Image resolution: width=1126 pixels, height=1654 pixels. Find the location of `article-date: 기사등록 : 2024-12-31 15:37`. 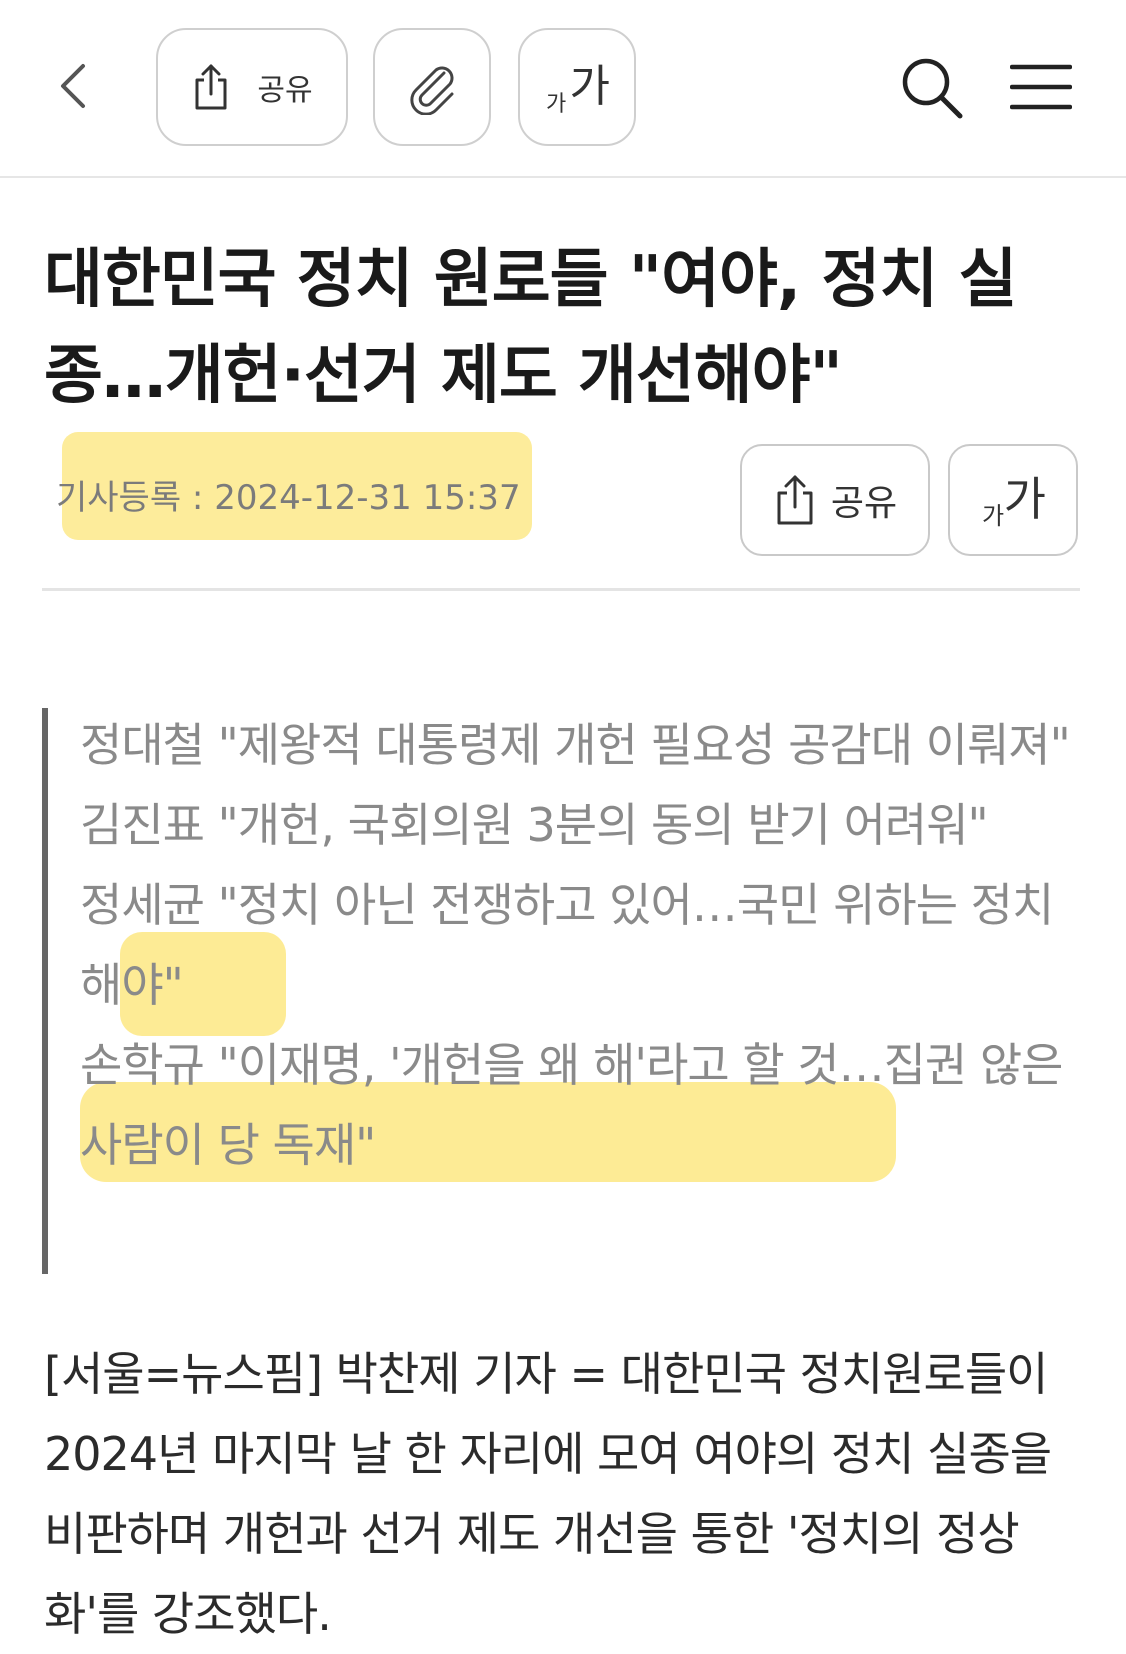

article-date: 기사등록 : 2024-12-31 15:37 is located at coordinates (288, 498).